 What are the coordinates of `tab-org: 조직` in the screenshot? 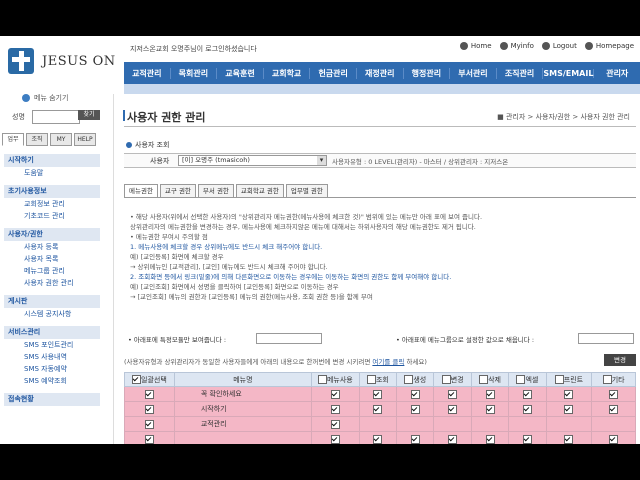 It's located at (37, 139).